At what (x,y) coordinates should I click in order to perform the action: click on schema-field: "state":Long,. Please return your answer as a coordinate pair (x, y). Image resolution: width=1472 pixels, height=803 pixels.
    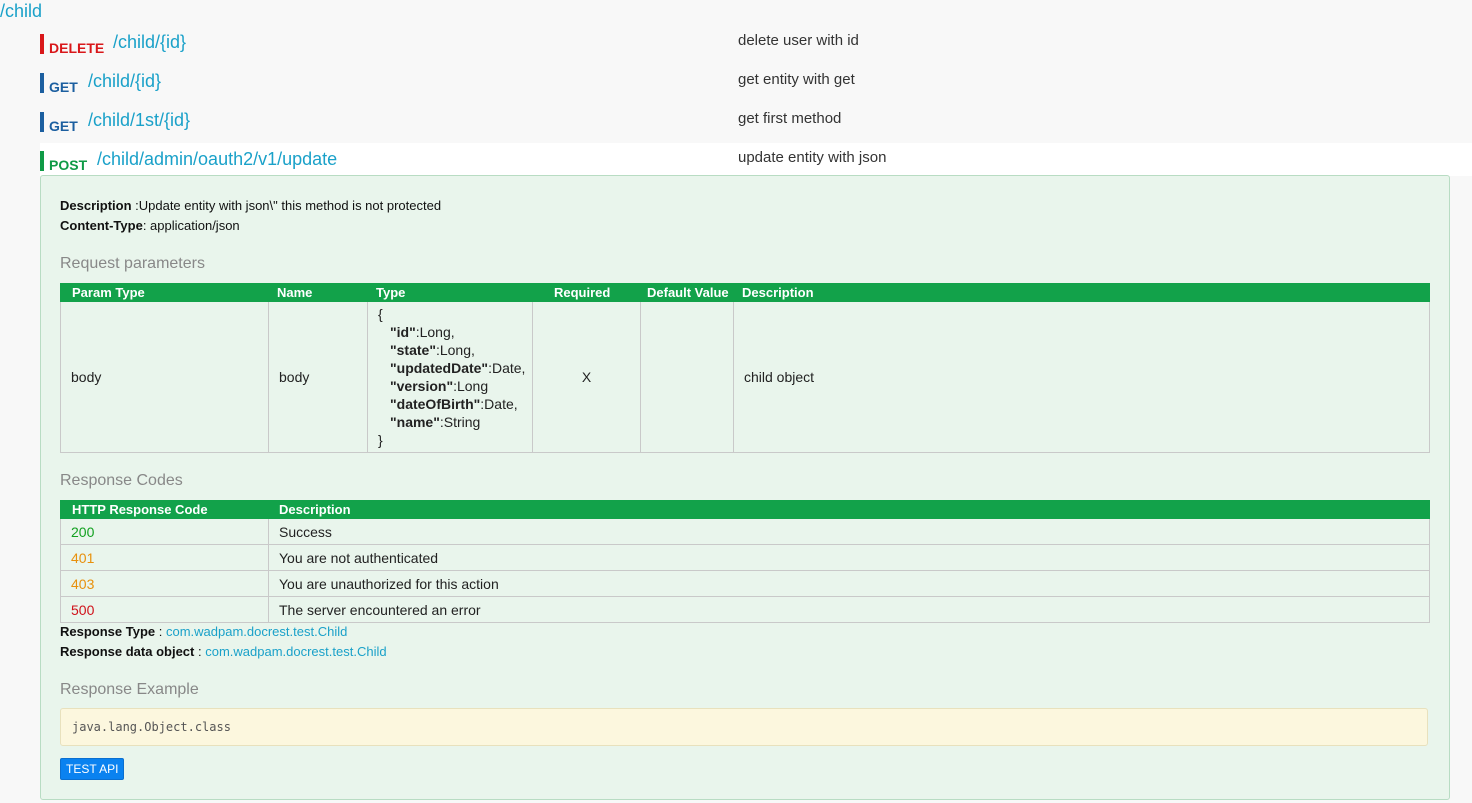
    Looking at the image, I should click on (432, 350).